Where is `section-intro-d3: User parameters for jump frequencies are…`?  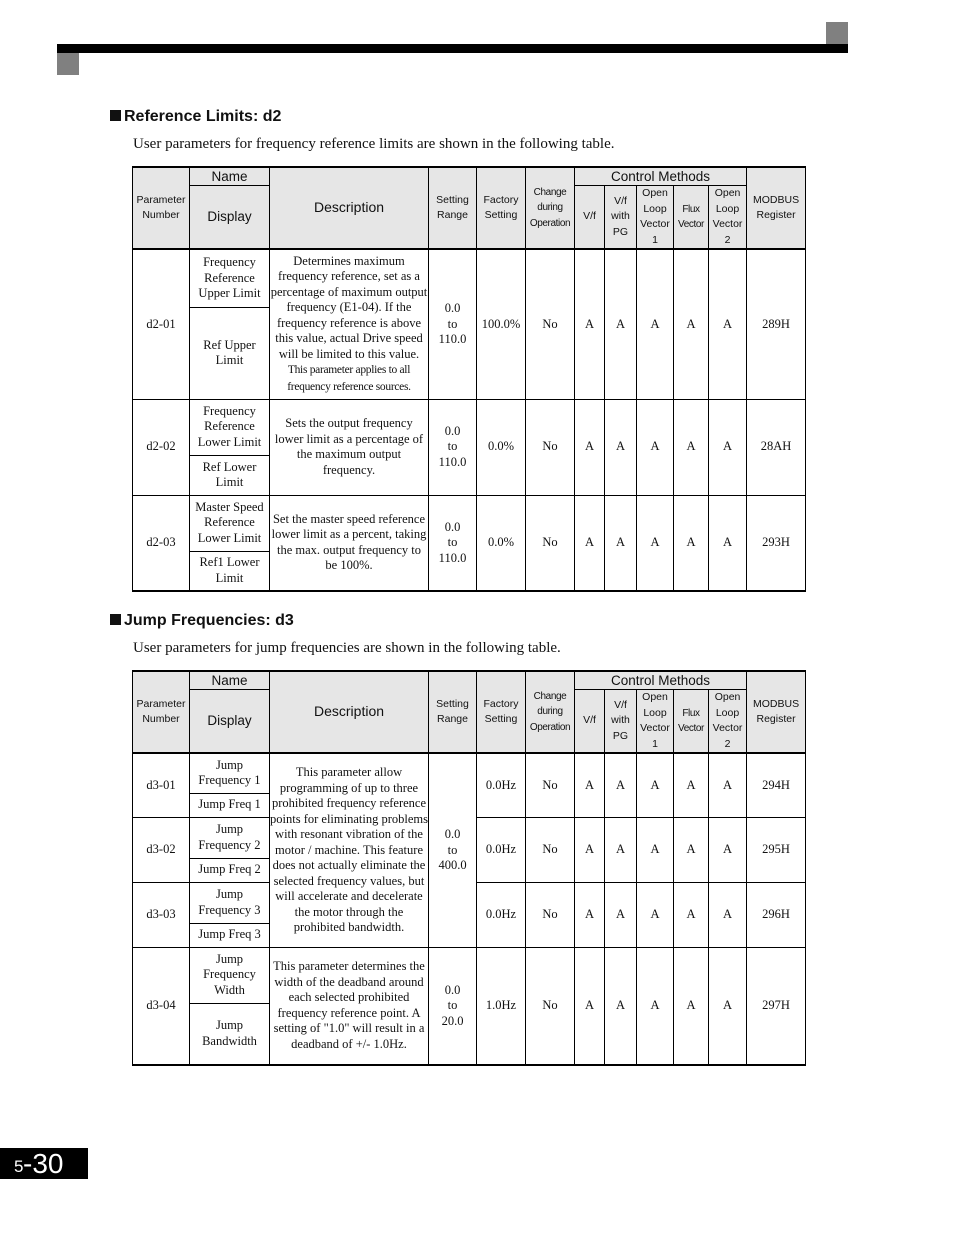
section-intro-d3: User parameters for jump frequencies are… is located at coordinates (347, 648).